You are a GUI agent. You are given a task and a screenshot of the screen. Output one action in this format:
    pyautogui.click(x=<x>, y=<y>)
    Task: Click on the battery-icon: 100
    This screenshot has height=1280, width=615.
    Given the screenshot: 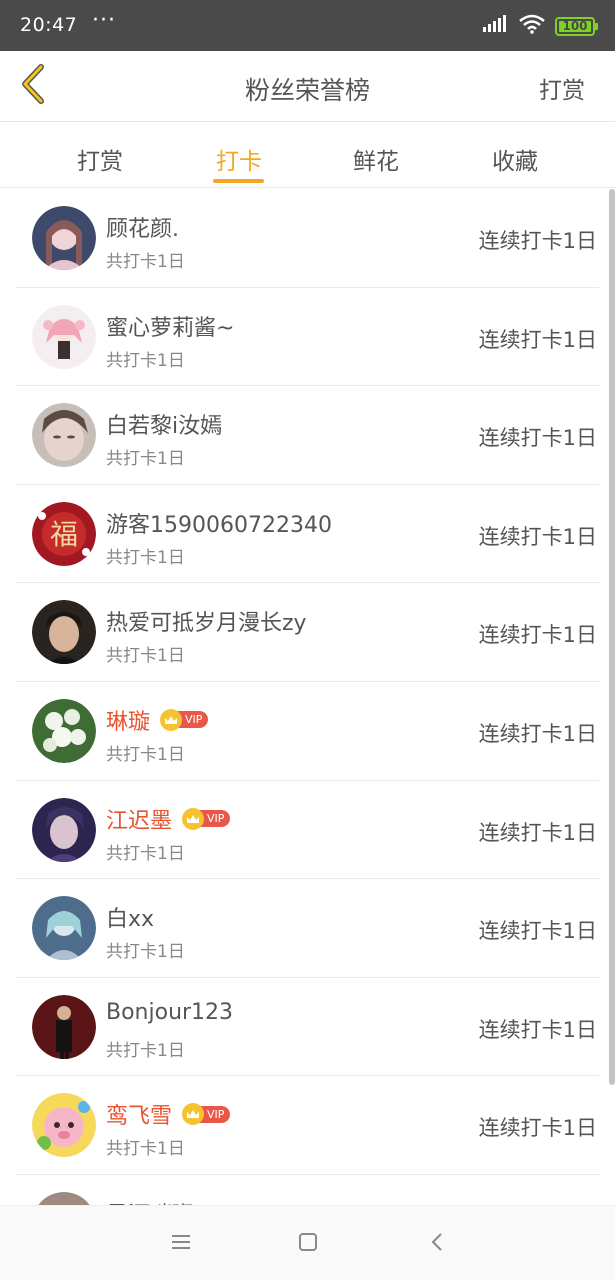 What is the action you would take?
    pyautogui.click(x=576, y=26)
    